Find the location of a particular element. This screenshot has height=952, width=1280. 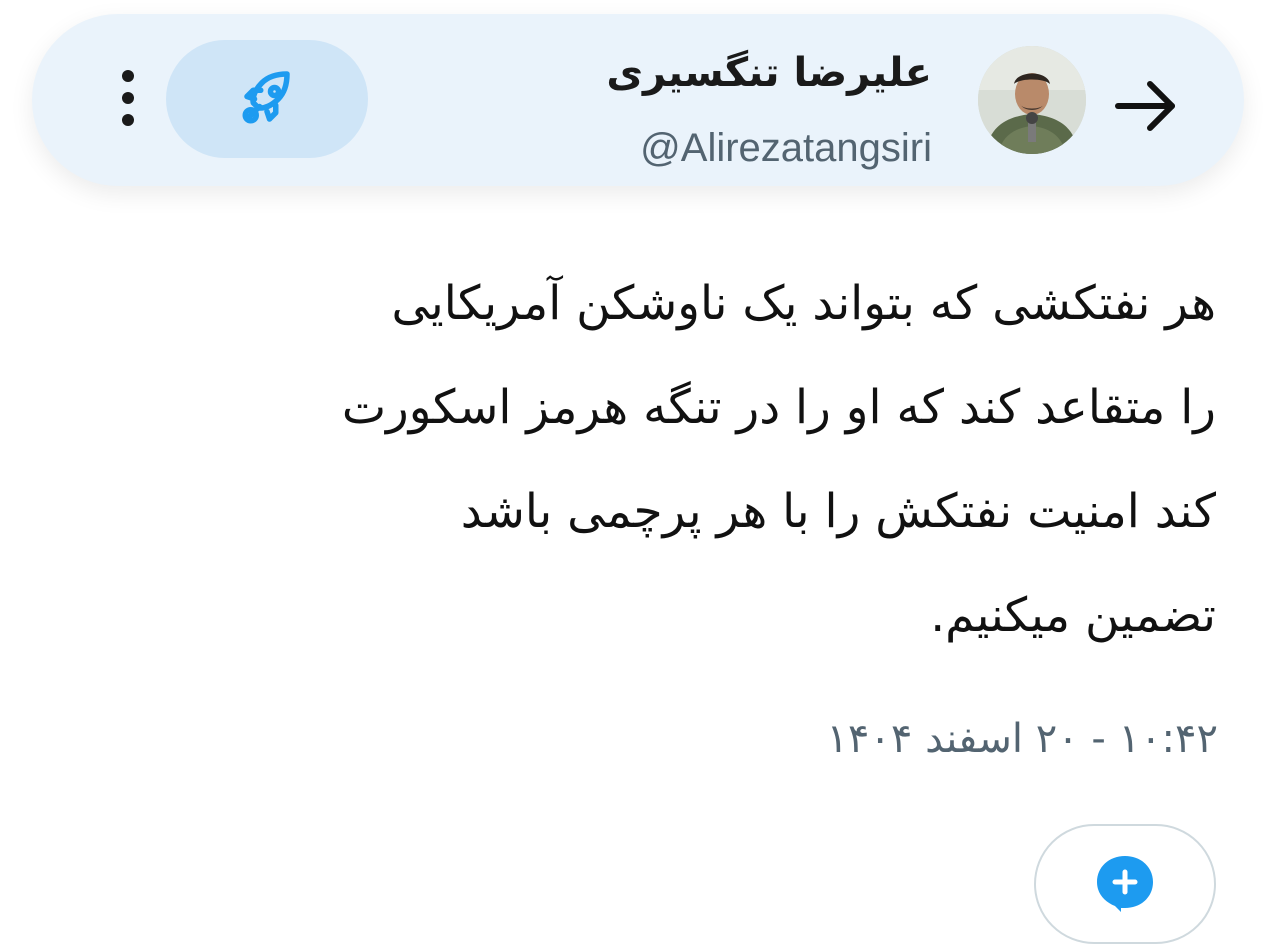

tweet-line: تضمین میکنیم. is located at coordinates (1073, 615).